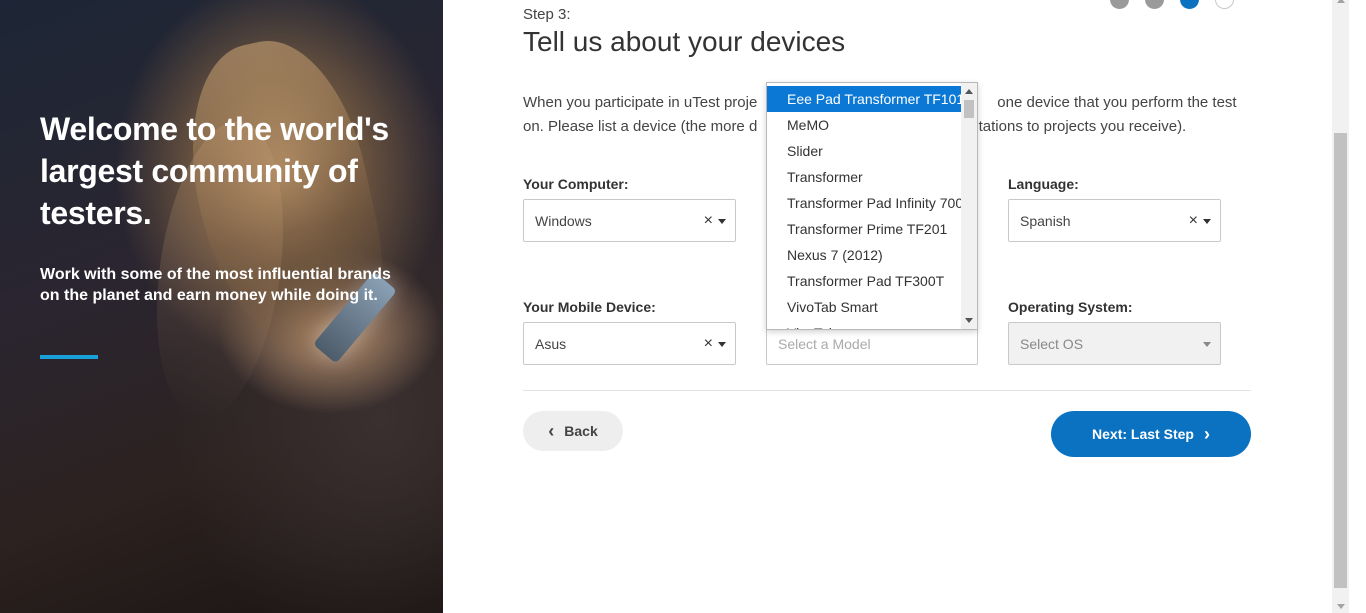  I want to click on page-scrollbar-thumb, so click(1340, 360).